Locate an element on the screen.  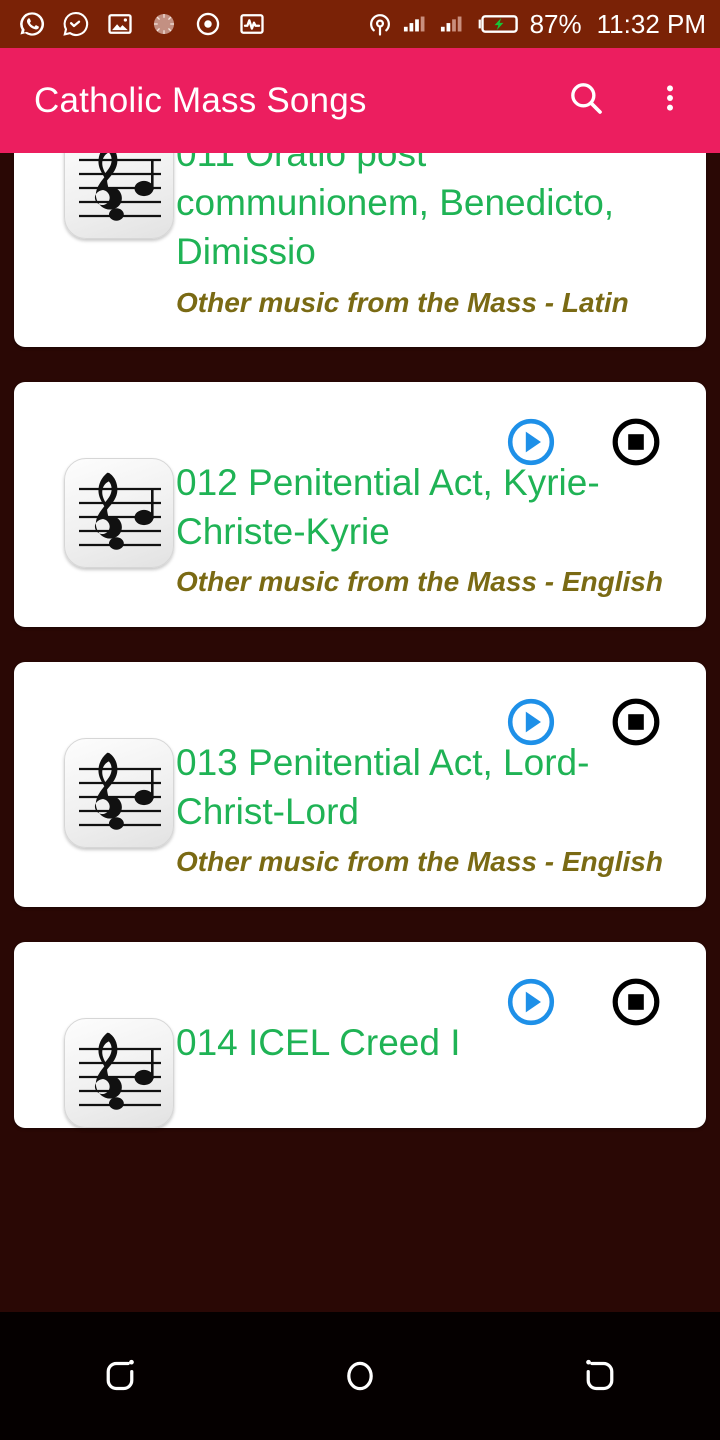
home-icon is located at coordinates (360, 1376).